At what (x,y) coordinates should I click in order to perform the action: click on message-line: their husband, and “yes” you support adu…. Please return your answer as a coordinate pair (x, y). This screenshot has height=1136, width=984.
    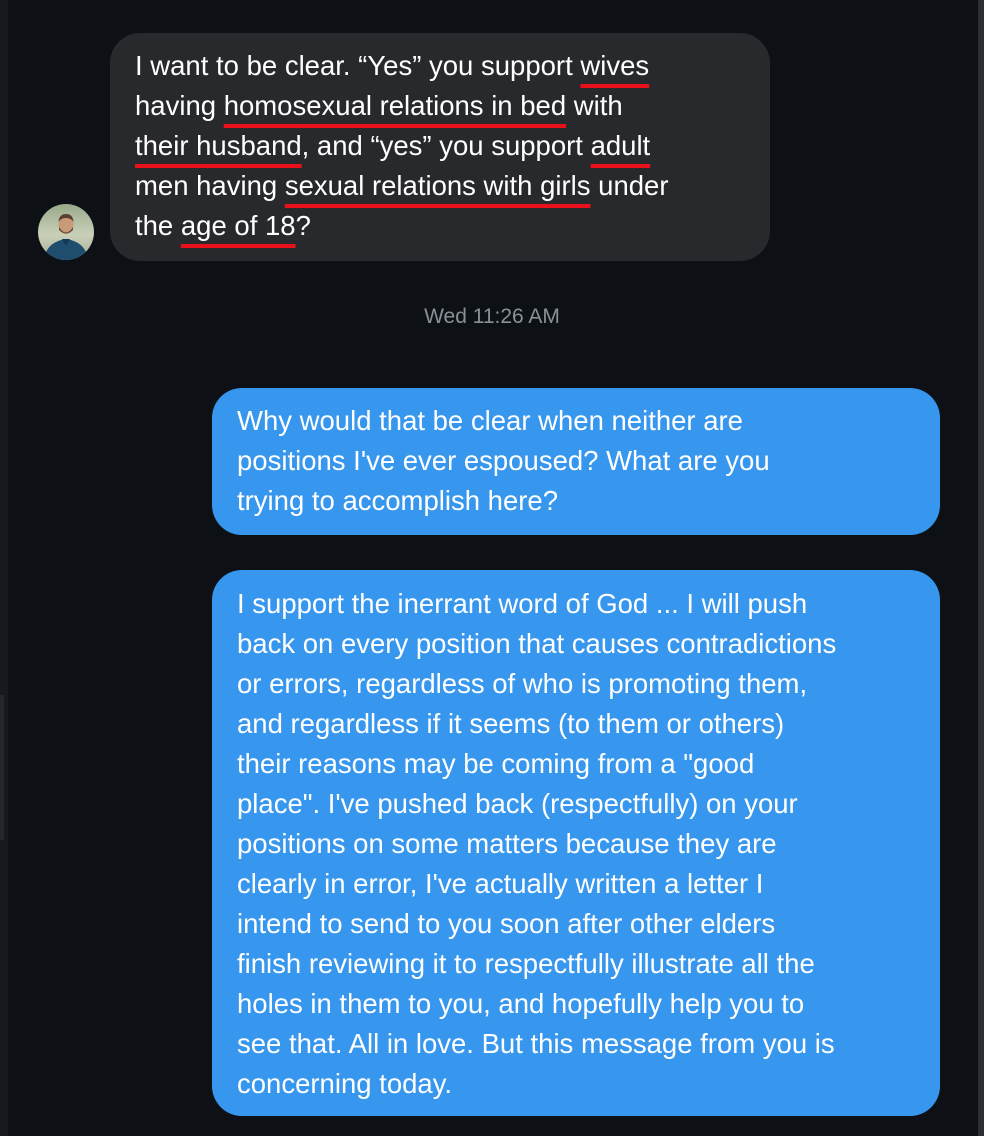
    Looking at the image, I should click on (392, 145).